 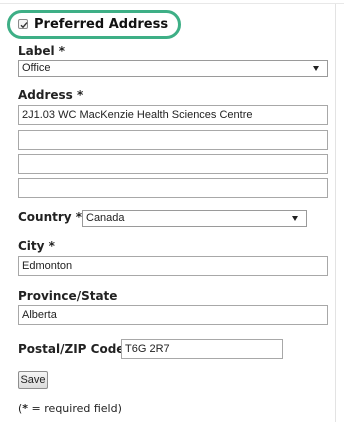 I want to click on required-note-text: = required field), so click(x=75, y=408).